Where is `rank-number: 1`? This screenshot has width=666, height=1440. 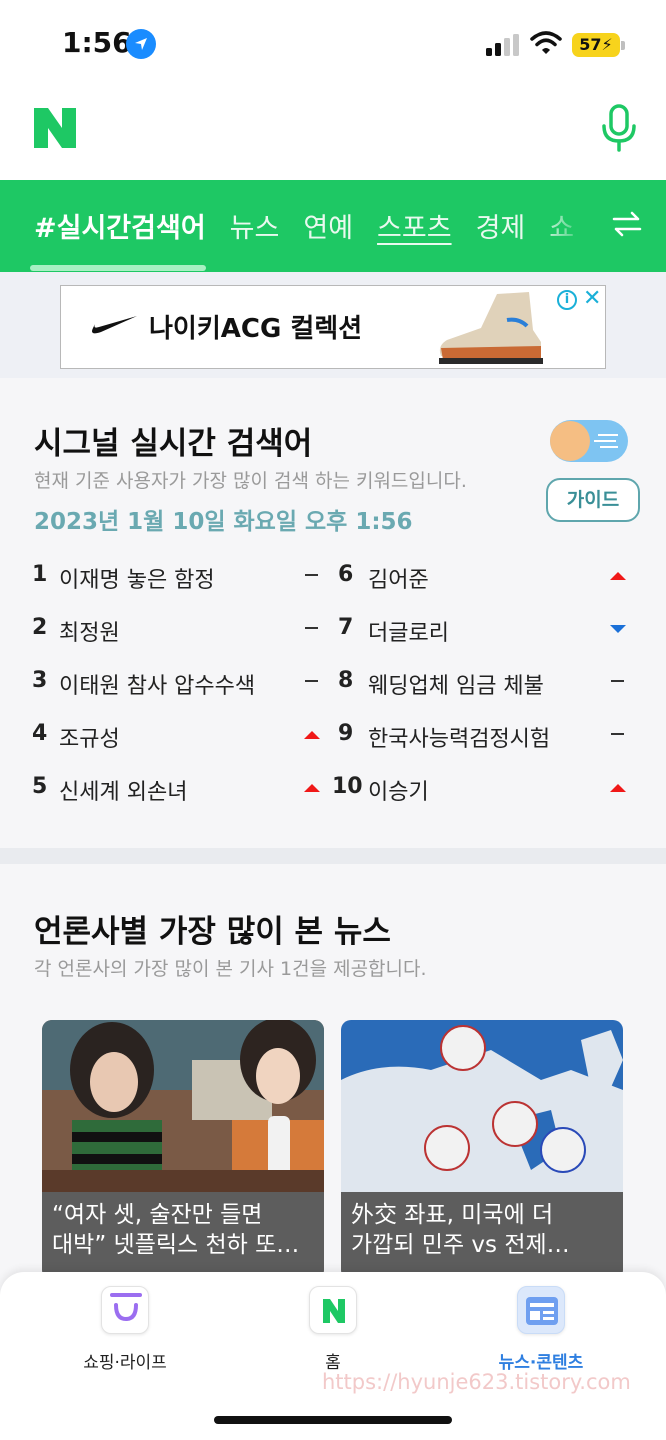 rank-number: 1 is located at coordinates (40, 574).